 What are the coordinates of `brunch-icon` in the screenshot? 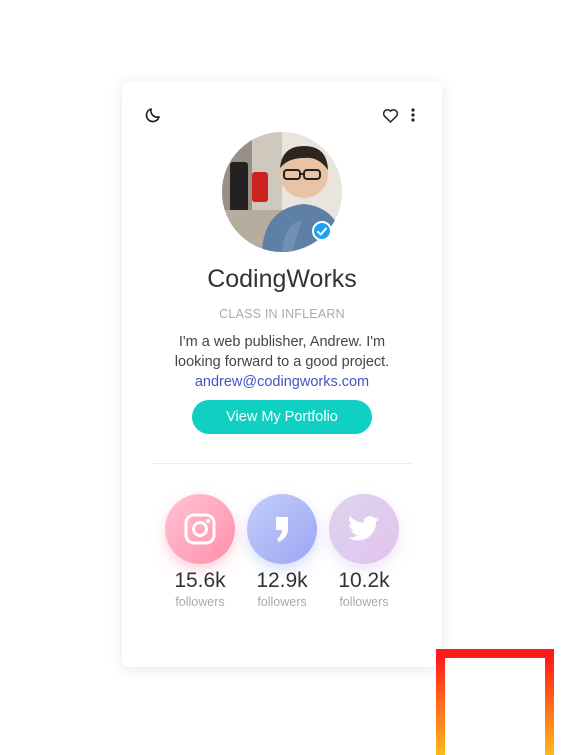 It's located at (282, 529).